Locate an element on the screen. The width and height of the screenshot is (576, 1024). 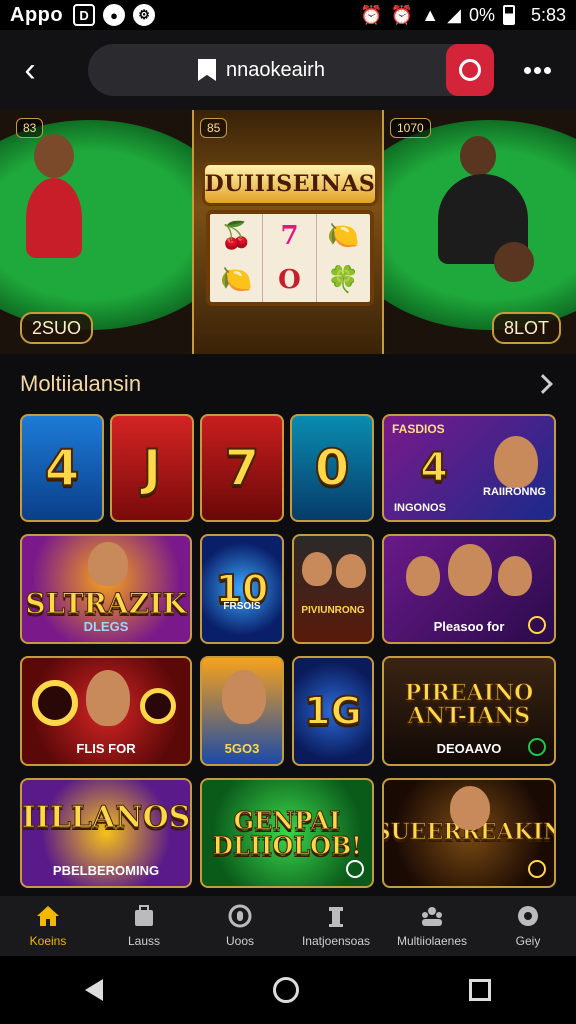
tile-title: 0 is located at coordinates (332, 468).